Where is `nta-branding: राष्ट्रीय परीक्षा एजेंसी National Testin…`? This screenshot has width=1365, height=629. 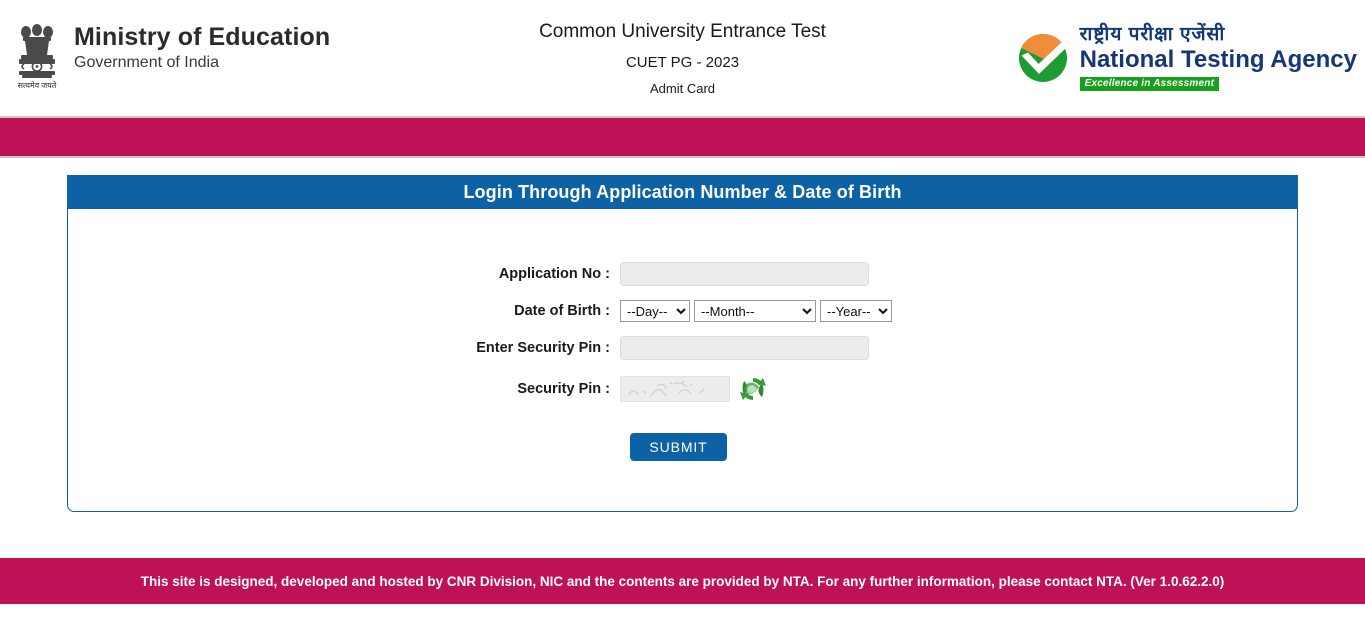
nta-branding: राष्ट्रीय परीक्षा एजेंसी National Testin… is located at coordinates (1185, 58).